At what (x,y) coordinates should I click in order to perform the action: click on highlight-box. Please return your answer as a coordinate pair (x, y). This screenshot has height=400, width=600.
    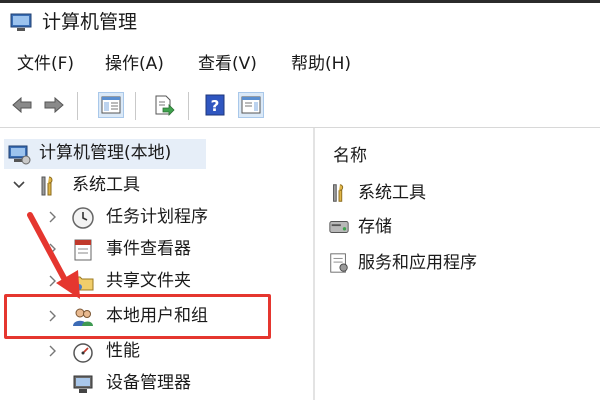
    Looking at the image, I should click on (137, 316).